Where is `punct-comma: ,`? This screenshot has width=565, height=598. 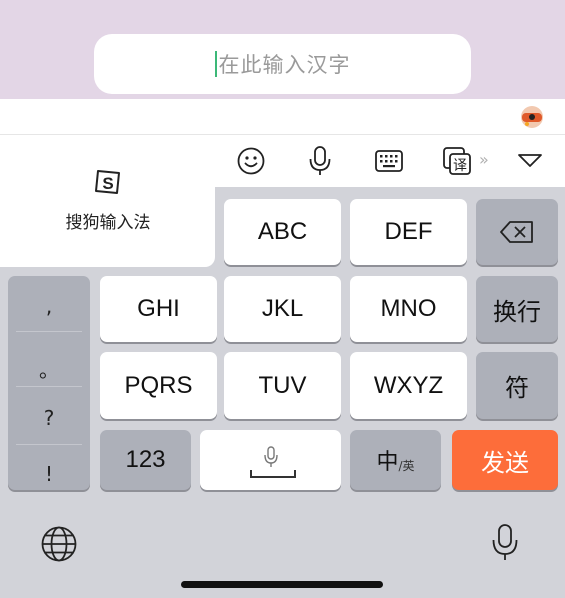 punct-comma: , is located at coordinates (49, 306).